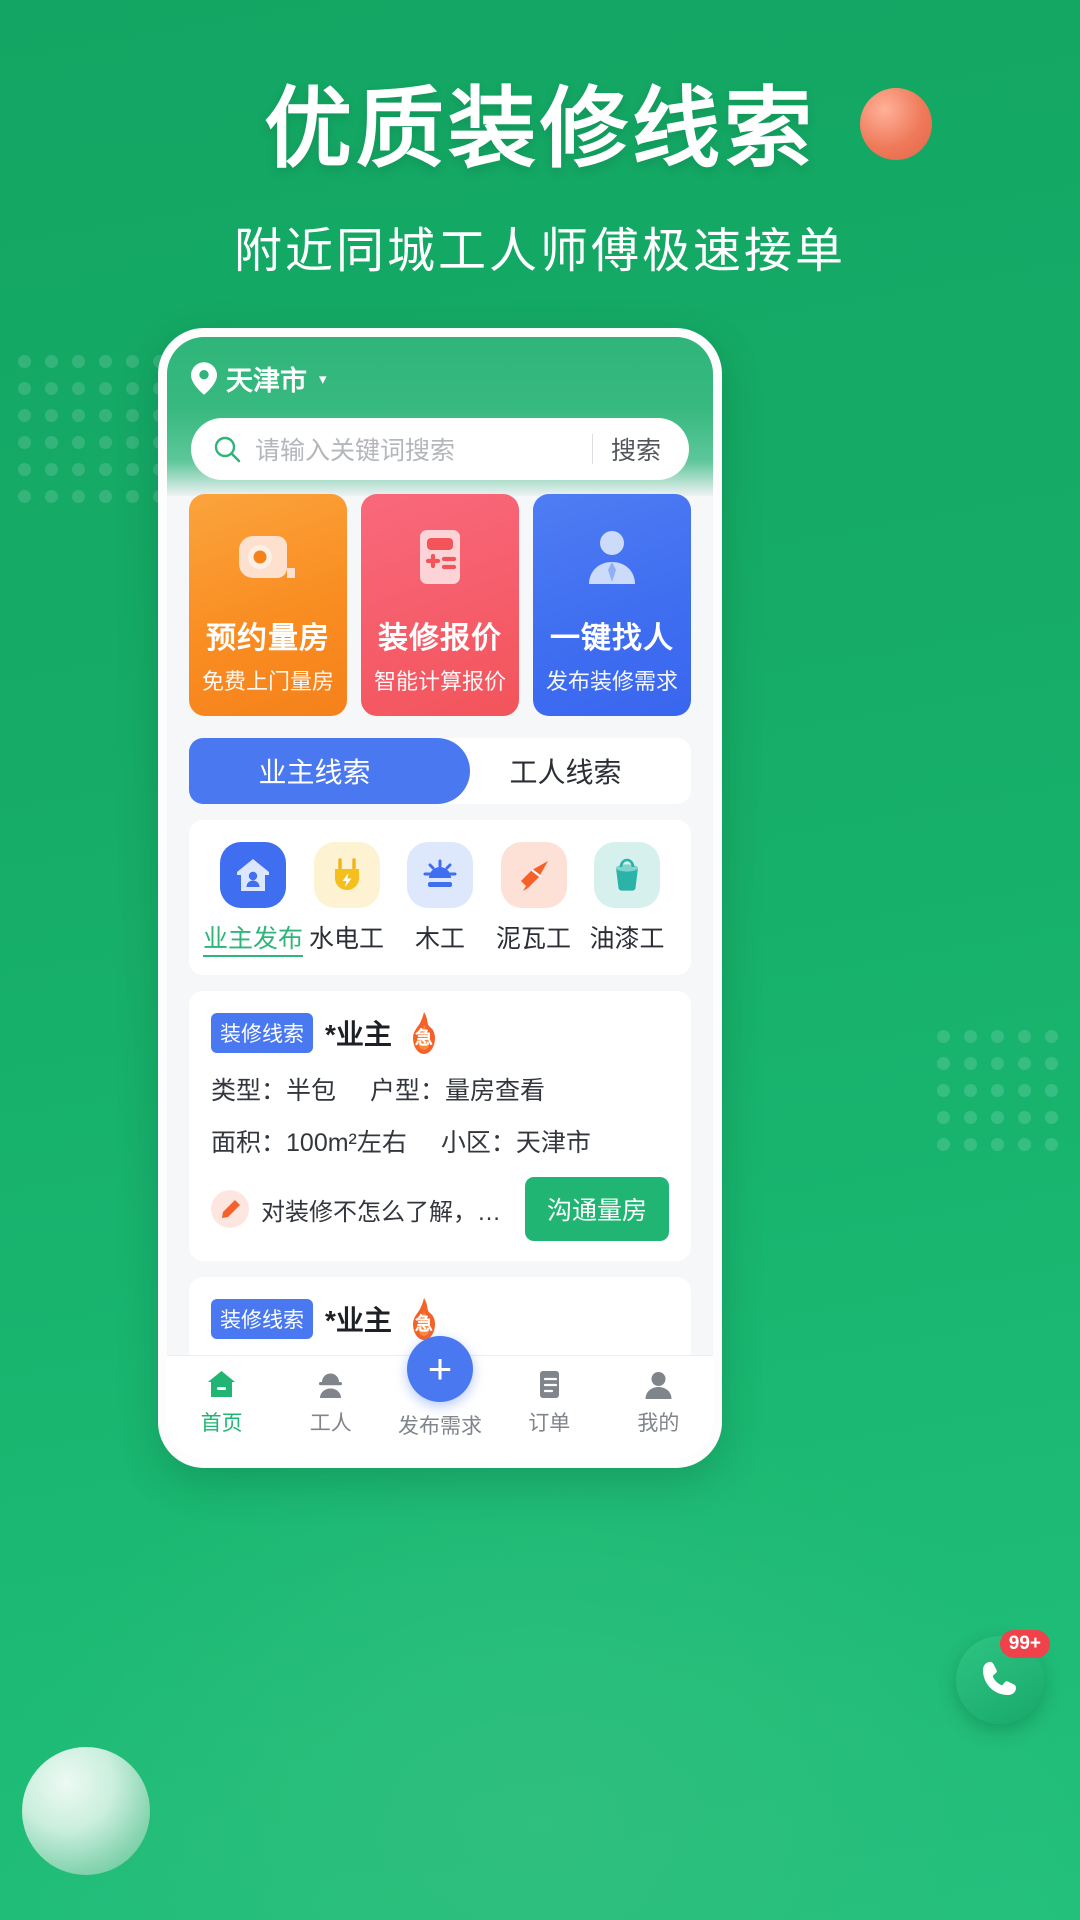 This screenshot has width=1080, height=1920. Describe the element at coordinates (539, 128) in the screenshot. I see `hero-title: 优质装修线索` at that location.